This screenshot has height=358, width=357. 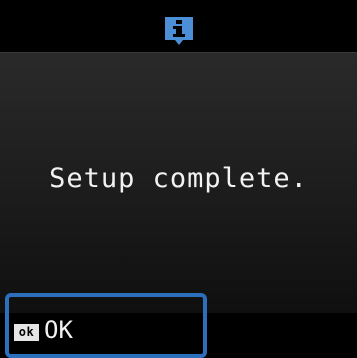 What do you see at coordinates (106, 325) in the screenshot?
I see `ok-button` at bounding box center [106, 325].